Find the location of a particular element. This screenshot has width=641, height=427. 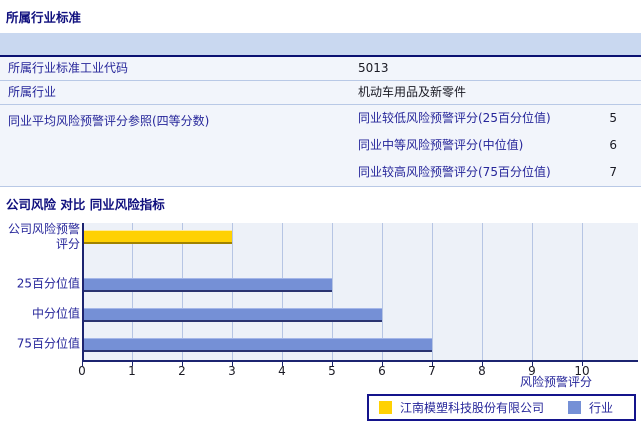

category-label-75th-percentile: 75百分位值 is located at coordinates (48, 343).